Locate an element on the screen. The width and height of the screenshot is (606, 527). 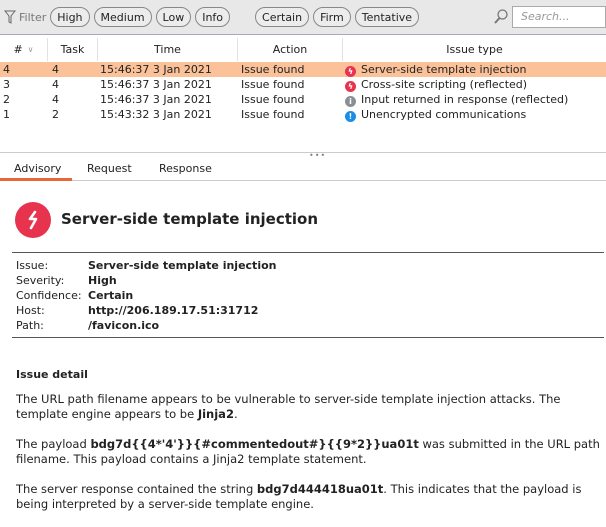
tab-request: Request is located at coordinates (109, 168).